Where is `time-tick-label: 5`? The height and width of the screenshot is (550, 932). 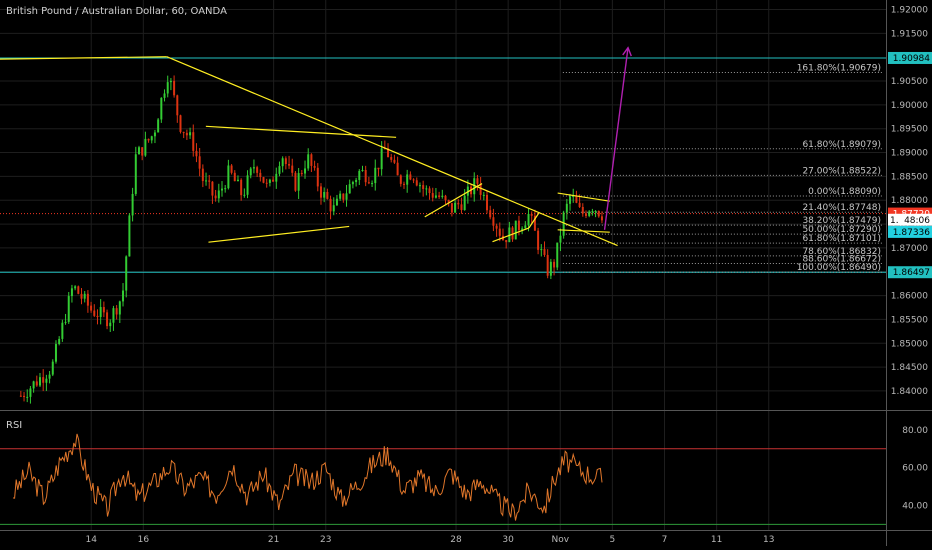 time-tick-label: 5 is located at coordinates (613, 540).